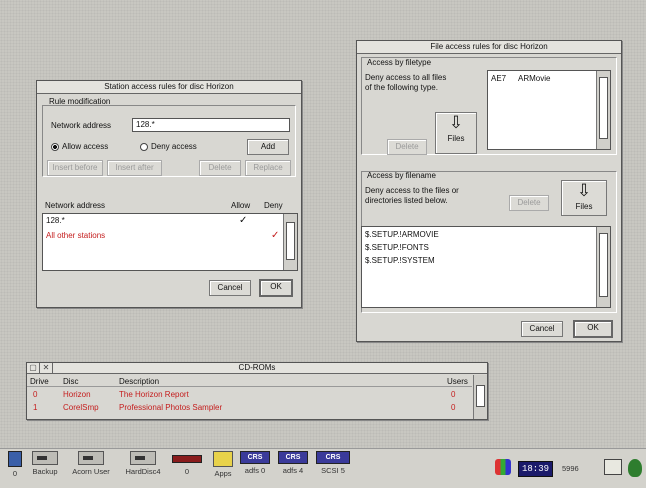 This screenshot has height=488, width=646. I want to click on adfs0-icon: CRS adfs 0, so click(255, 463).